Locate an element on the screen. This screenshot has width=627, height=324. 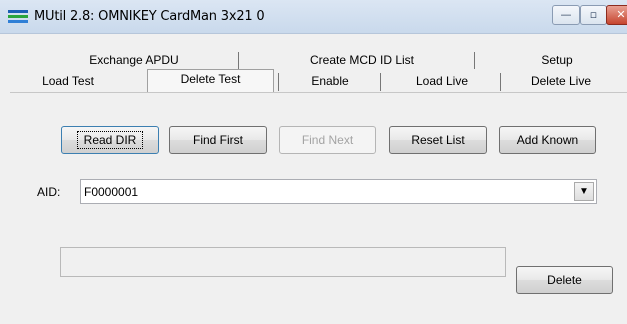
tab-load-test: Load Test is located at coordinates (68, 81).